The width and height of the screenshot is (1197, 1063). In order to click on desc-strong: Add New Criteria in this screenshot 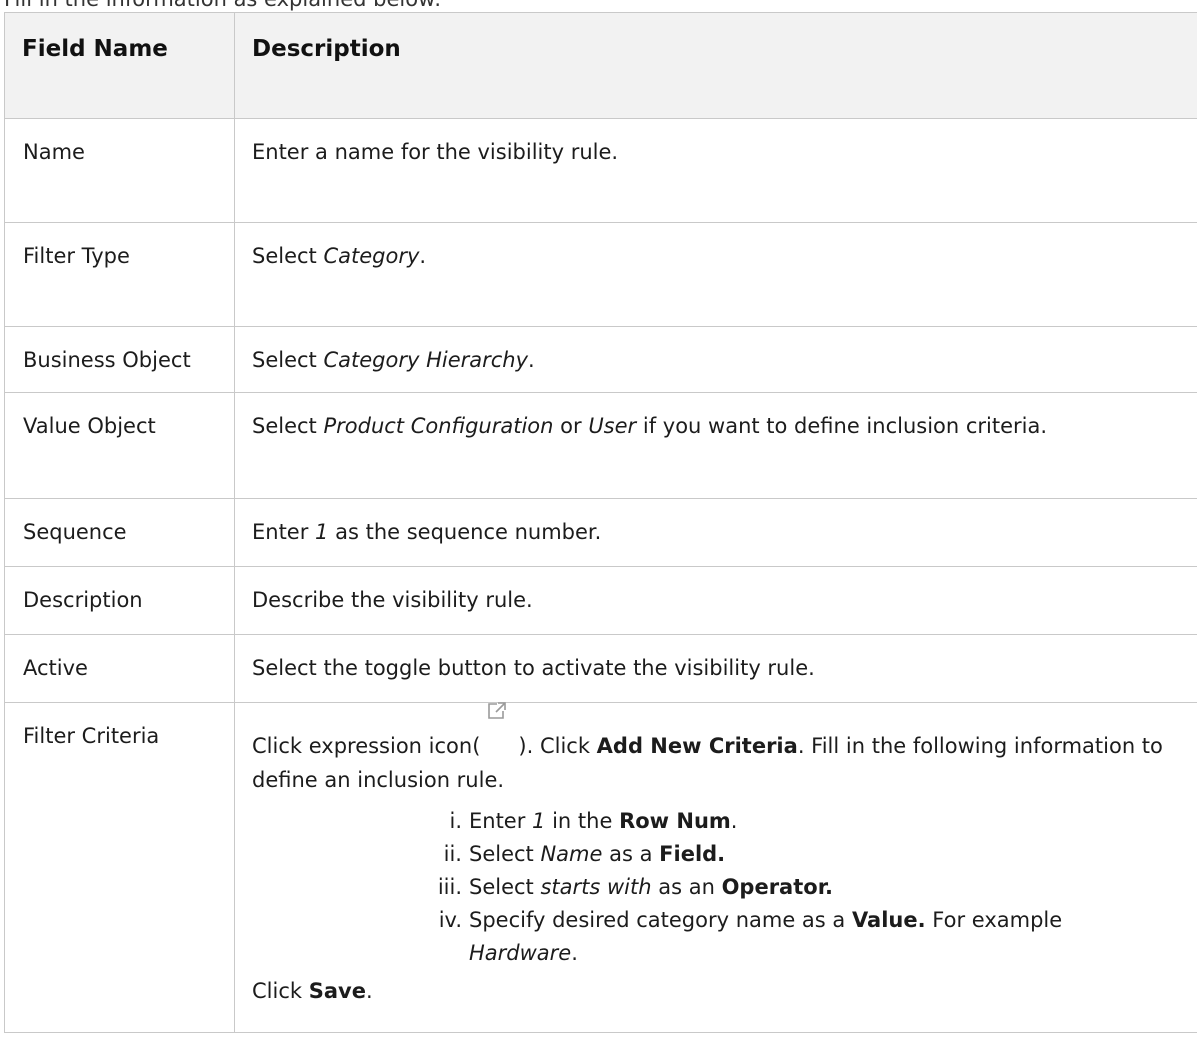, I will do `click(697, 746)`.